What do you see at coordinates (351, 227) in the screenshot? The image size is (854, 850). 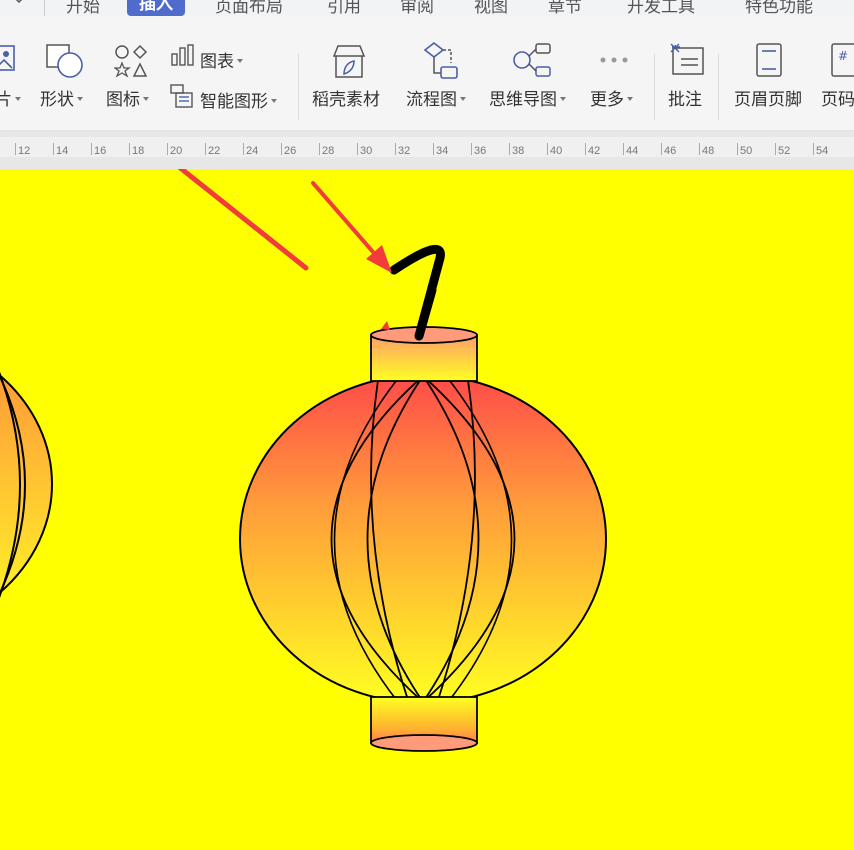 I see `annotation-arrow-to-hook` at bounding box center [351, 227].